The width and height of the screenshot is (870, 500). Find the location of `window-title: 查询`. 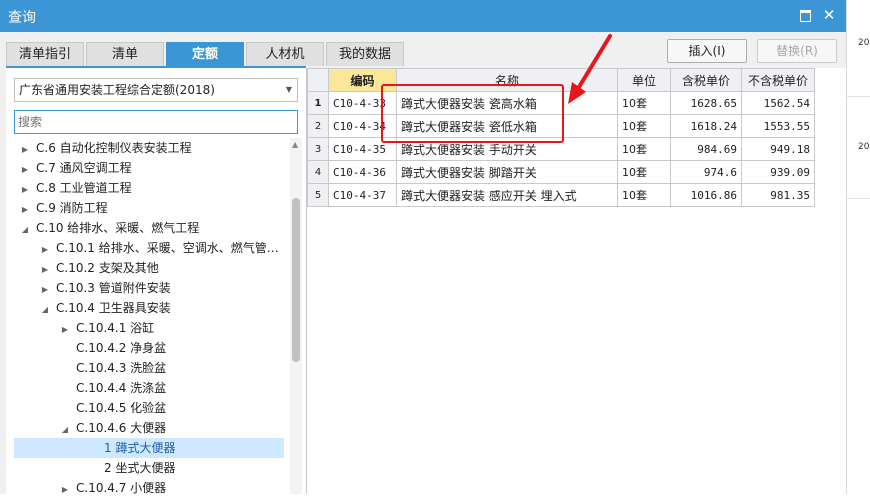

window-title: 查询 is located at coordinates (22, 18).